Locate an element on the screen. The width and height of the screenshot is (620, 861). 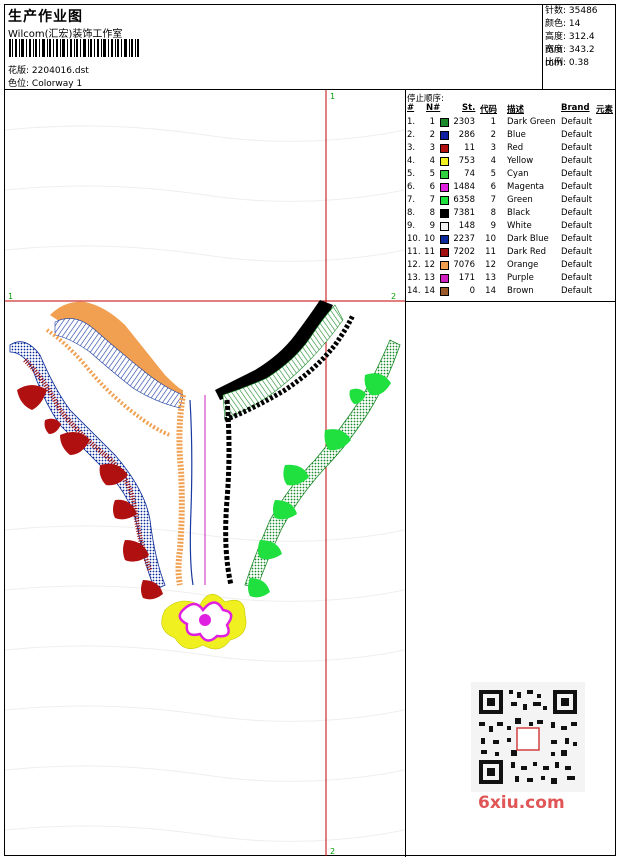
legend-row: 5. 5 74 5 Cyan Default is located at coordinates (510, 174).